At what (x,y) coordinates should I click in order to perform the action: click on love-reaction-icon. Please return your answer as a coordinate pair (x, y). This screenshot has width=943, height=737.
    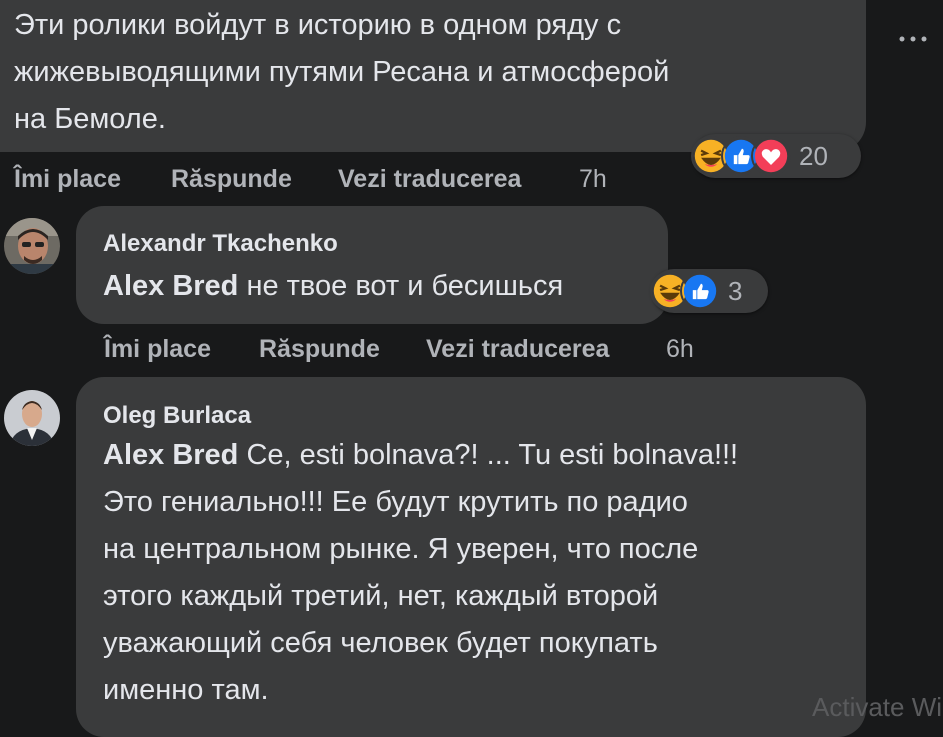
    Looking at the image, I should click on (771, 156).